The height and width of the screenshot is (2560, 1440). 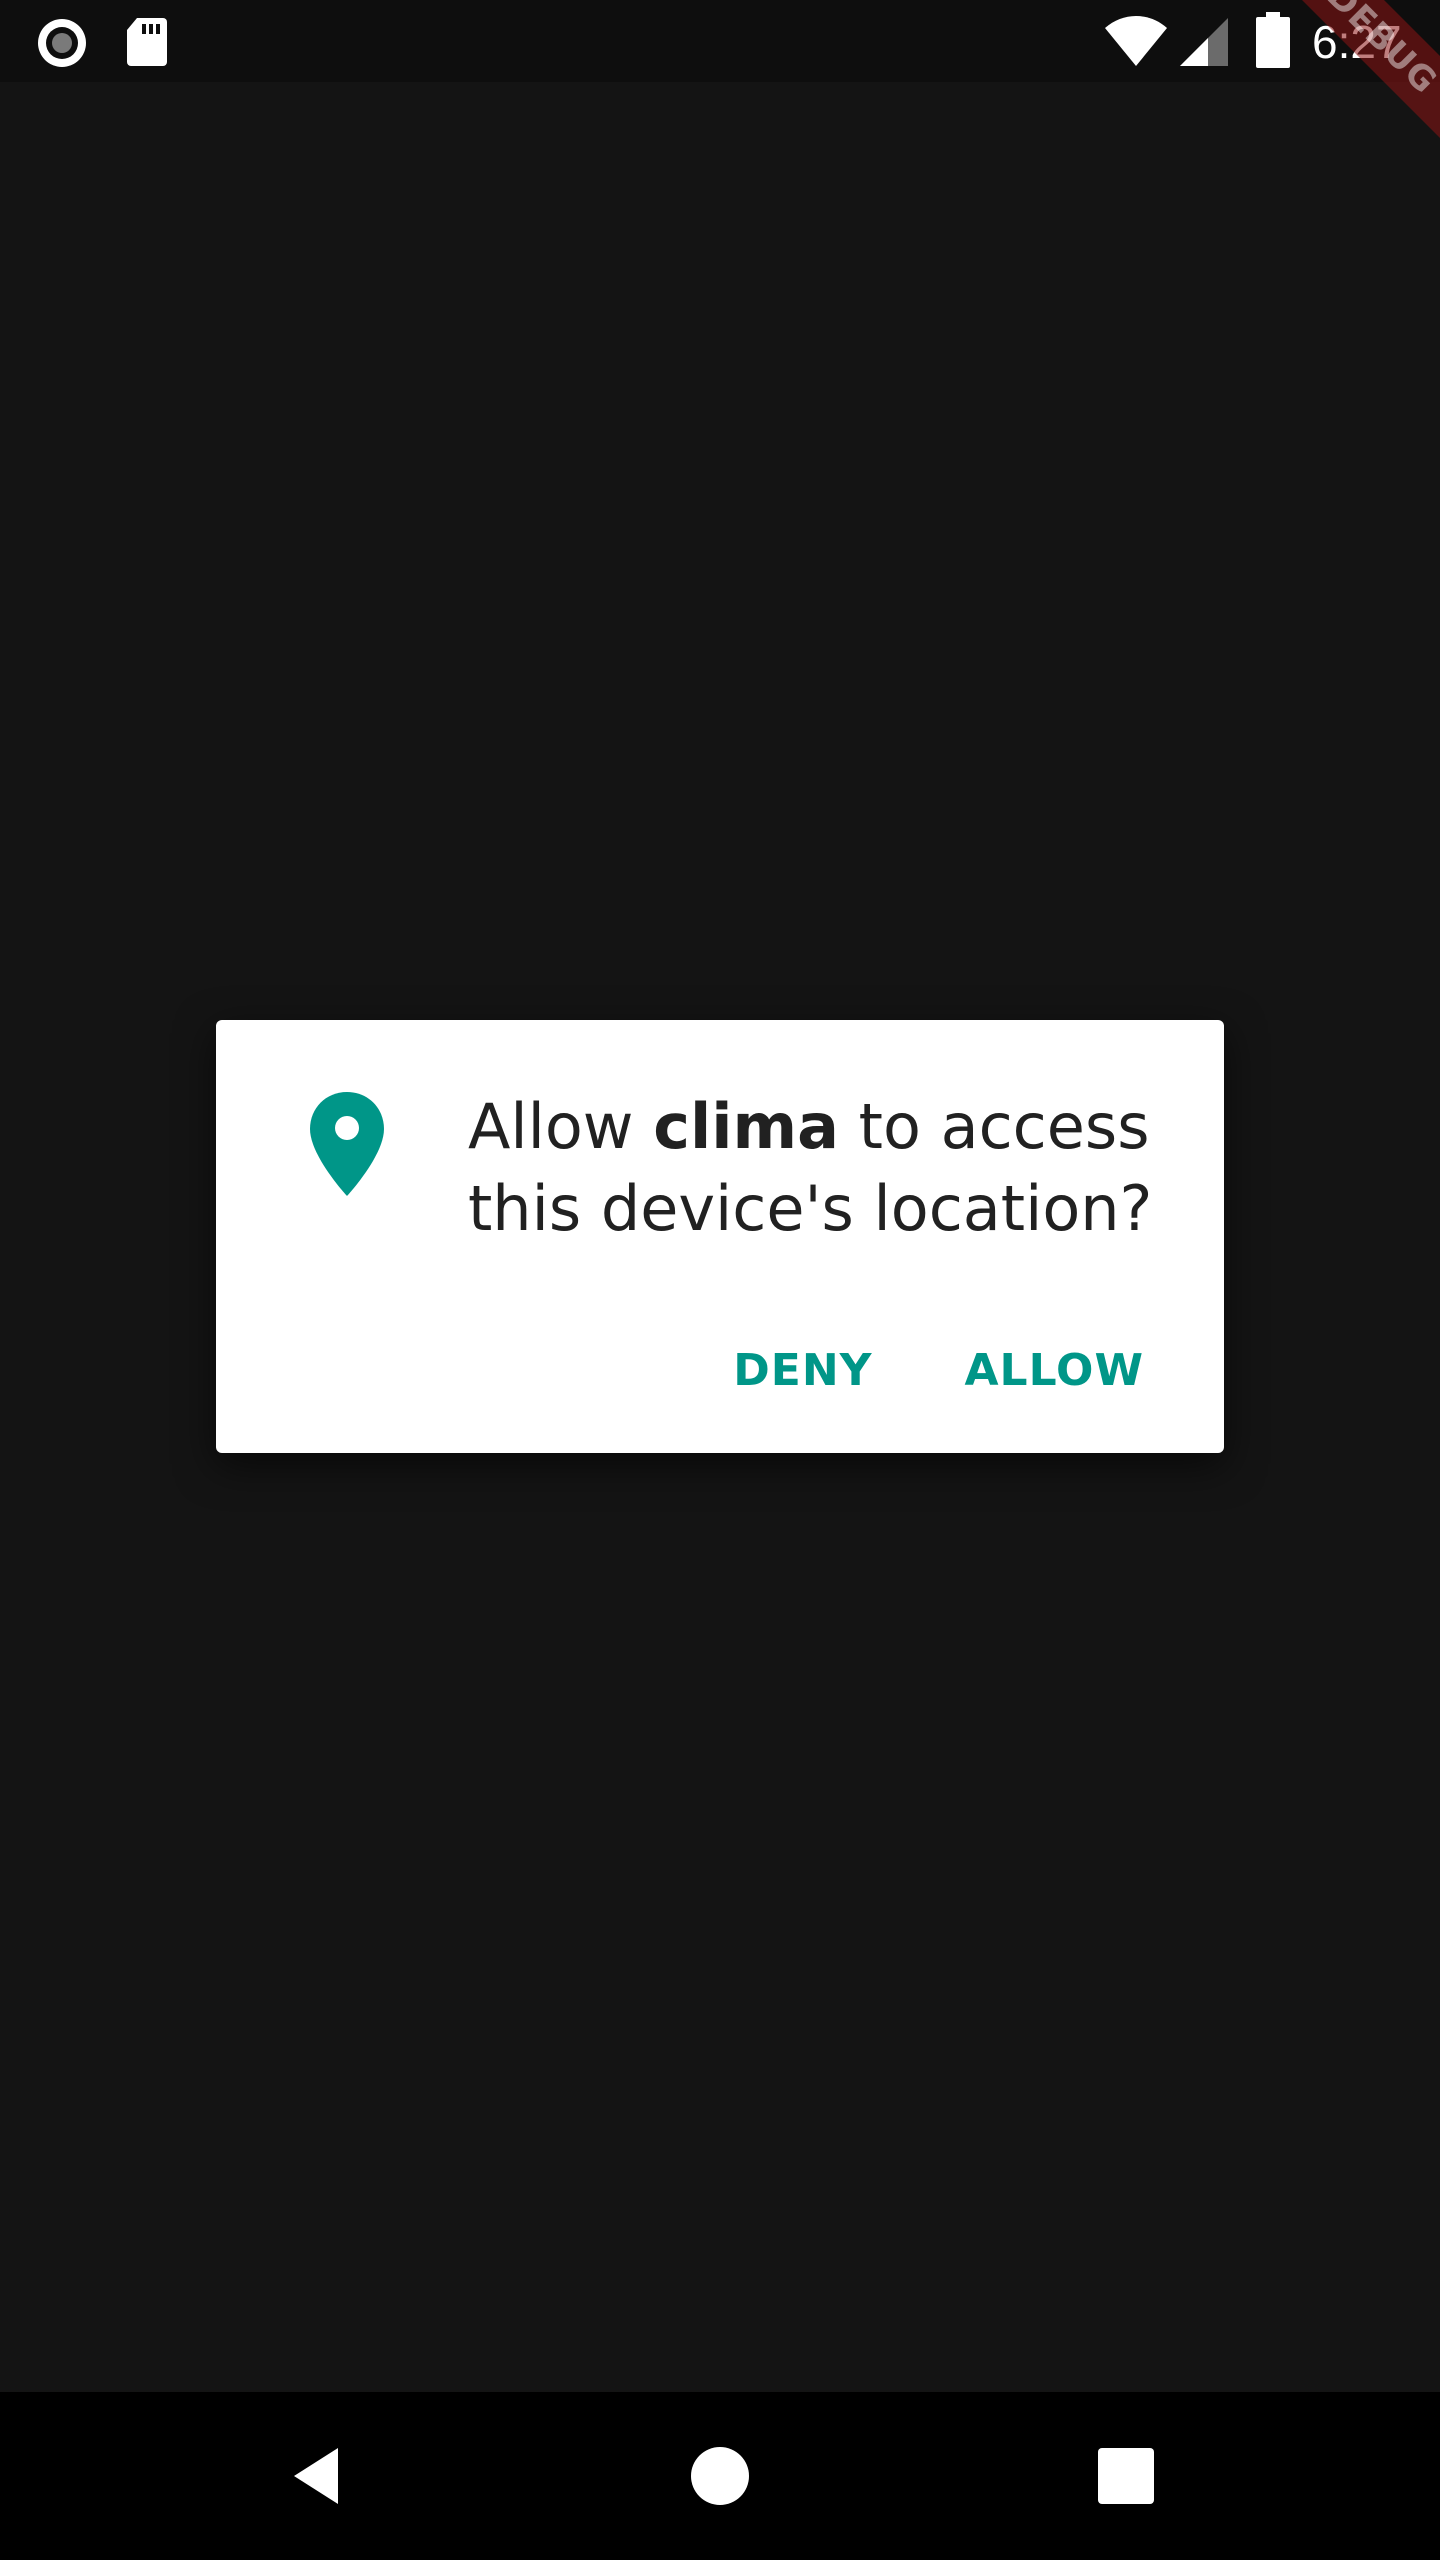 I want to click on recents-icon, so click(x=1126, y=2476).